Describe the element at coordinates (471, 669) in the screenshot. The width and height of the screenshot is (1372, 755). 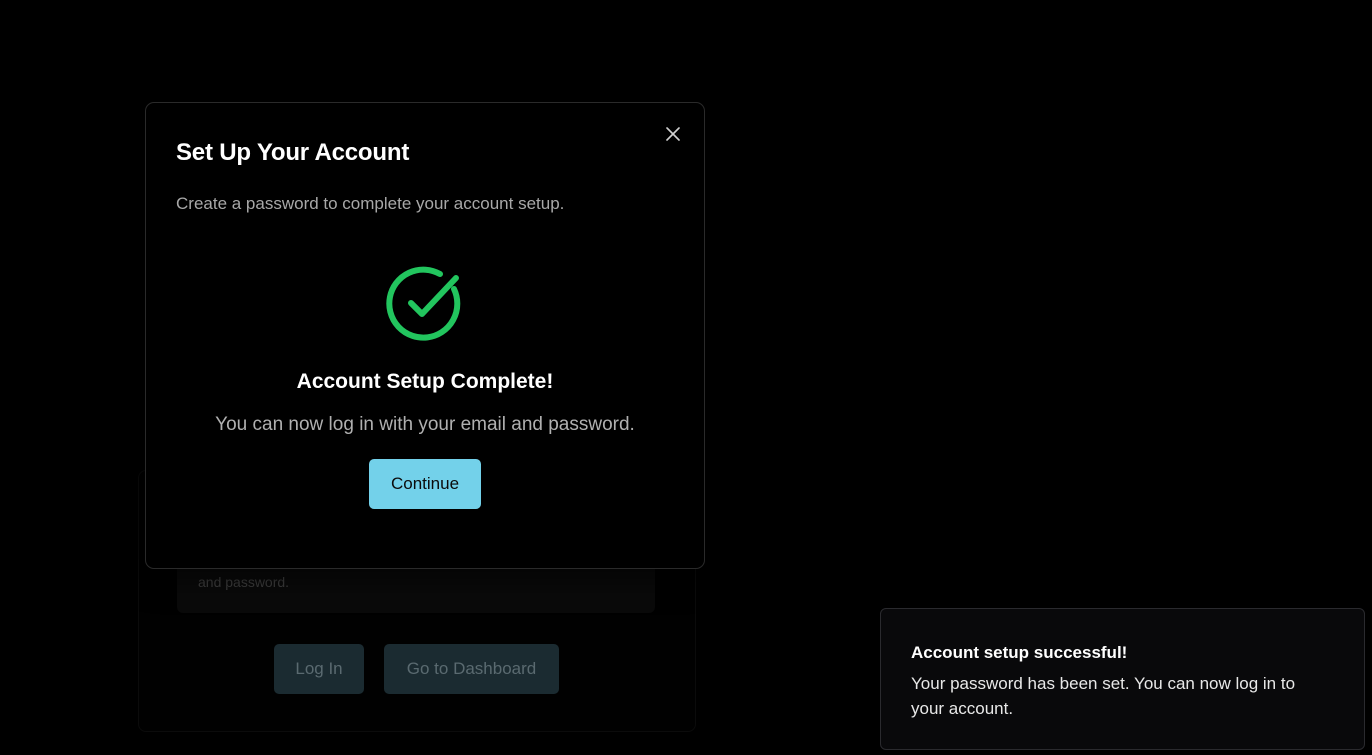
I see `go-to-dashboard-button: Go to Dashboard` at that location.